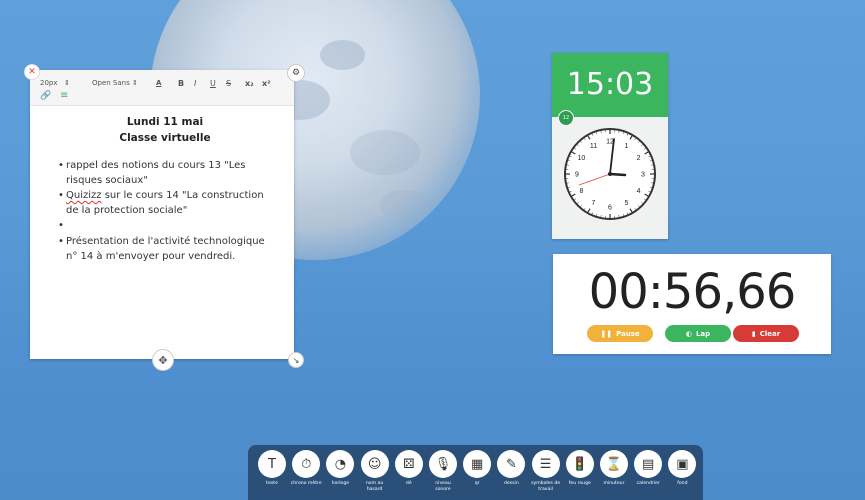 This screenshot has width=865, height=500. I want to click on dock-tool-traffic-light: 🚦 feu rouge, so click(580, 468).